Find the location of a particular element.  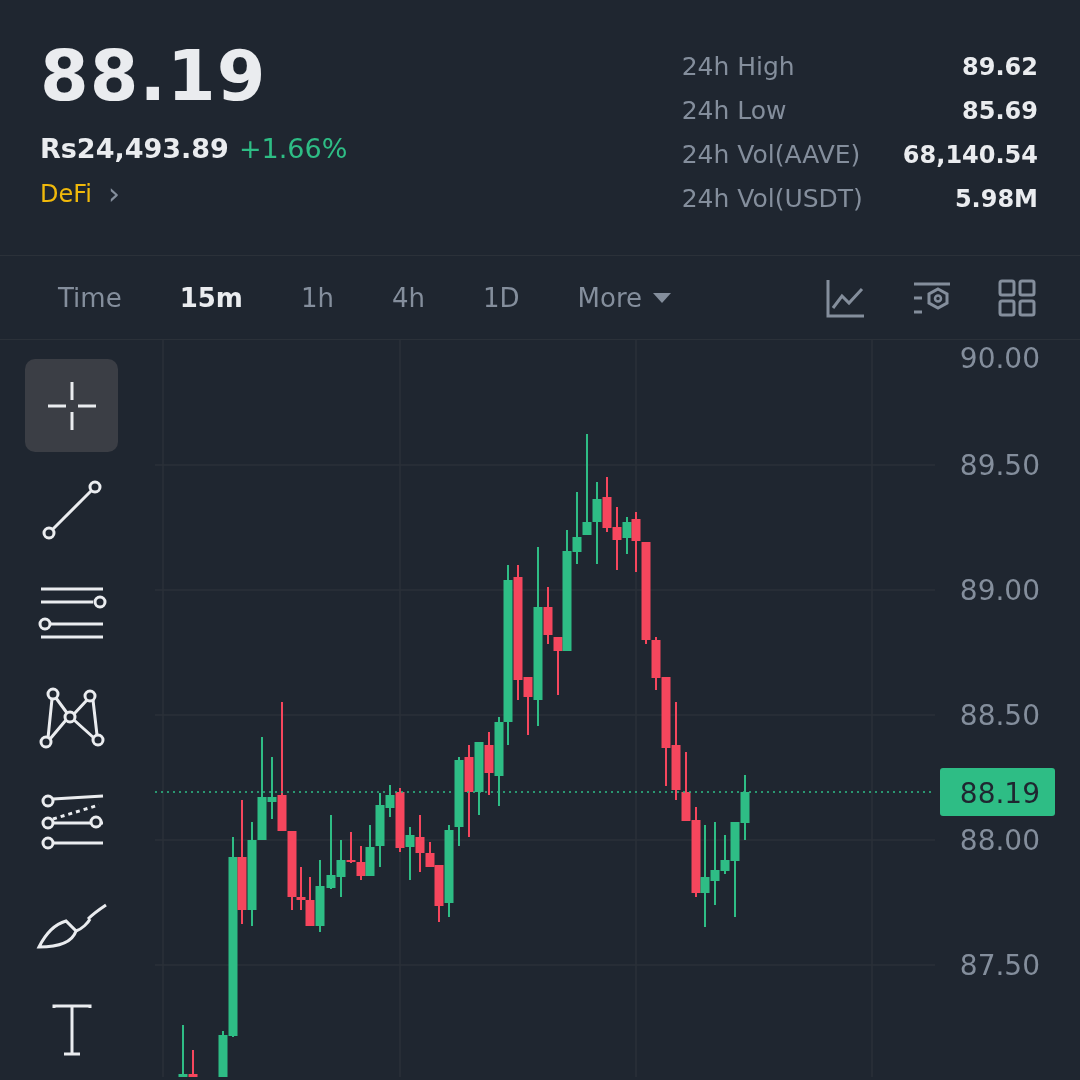

fiat-price: Rs24,493.89 is located at coordinates (134, 149).